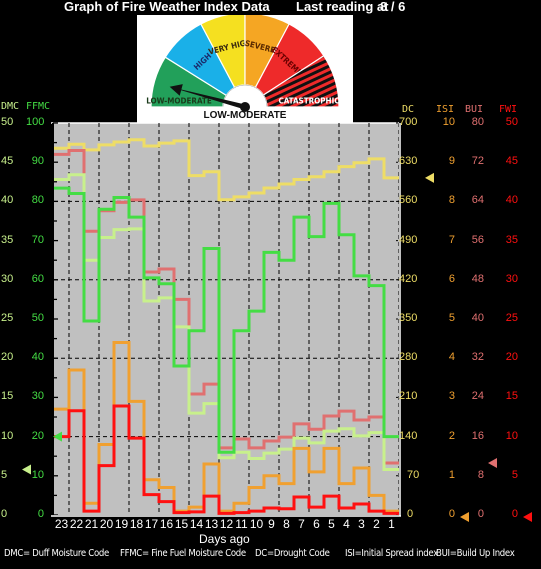 This screenshot has width=541, height=569. Describe the element at coordinates (7, 200) in the screenshot. I see `tick-label-dmc: 40` at that location.